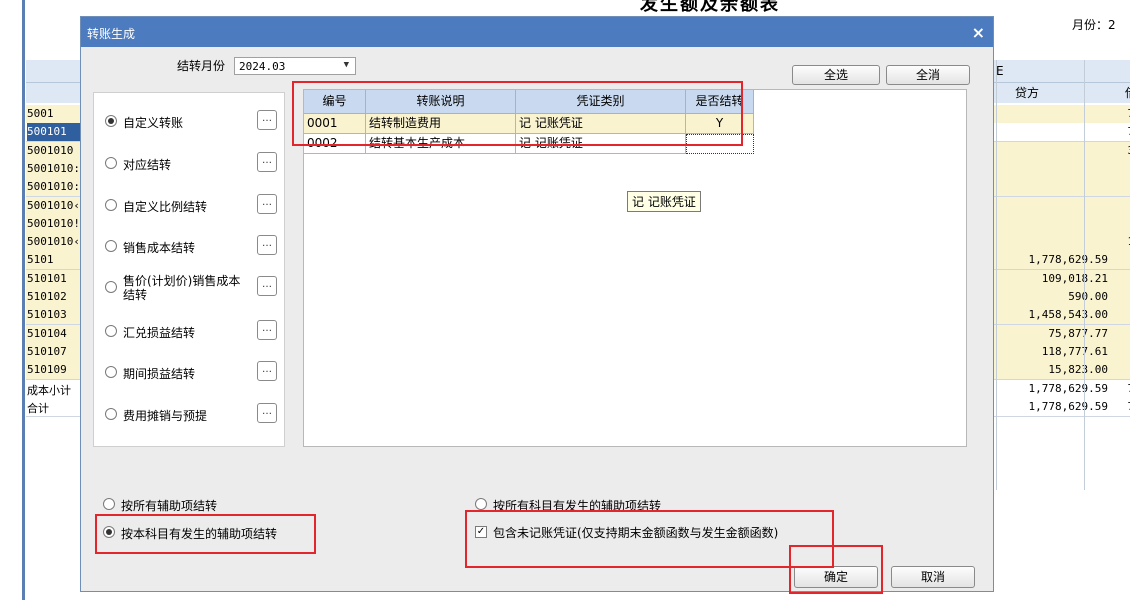  I want to click on report-row-debit: 24, so click(1122, 186).